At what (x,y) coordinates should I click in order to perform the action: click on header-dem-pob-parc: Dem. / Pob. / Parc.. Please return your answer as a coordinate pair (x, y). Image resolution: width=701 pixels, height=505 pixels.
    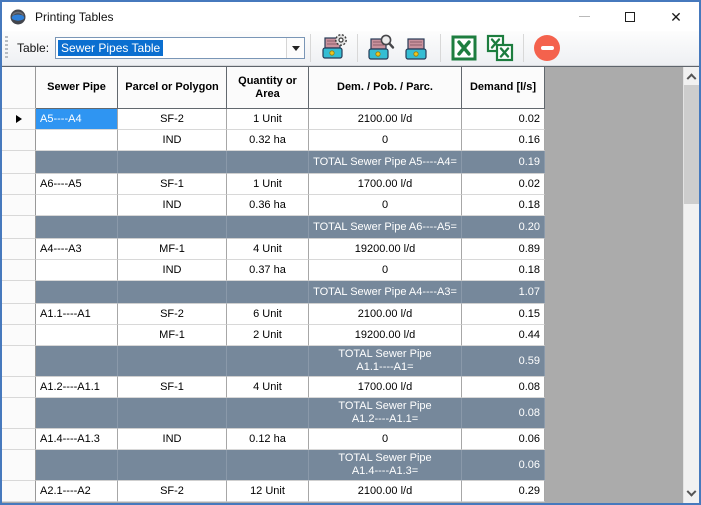
    Looking at the image, I should click on (385, 88).